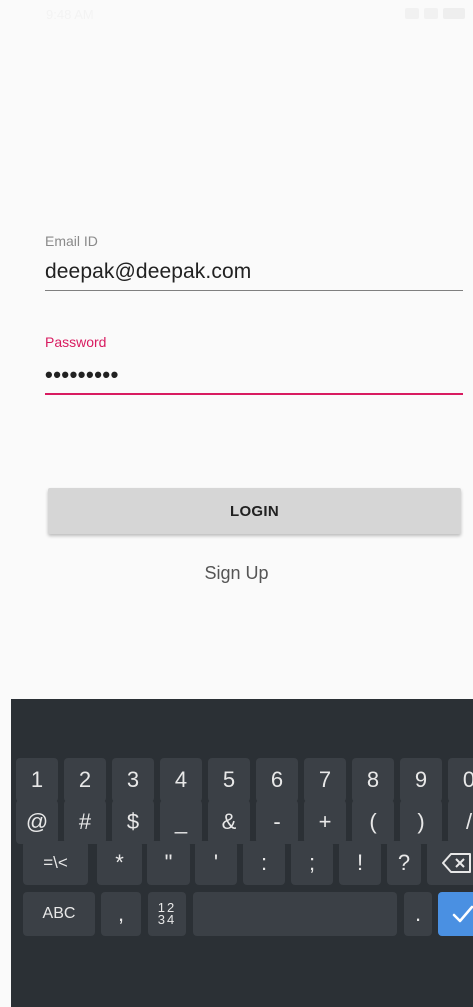  What do you see at coordinates (71, 241) in the screenshot?
I see `email-label: Email ID` at bounding box center [71, 241].